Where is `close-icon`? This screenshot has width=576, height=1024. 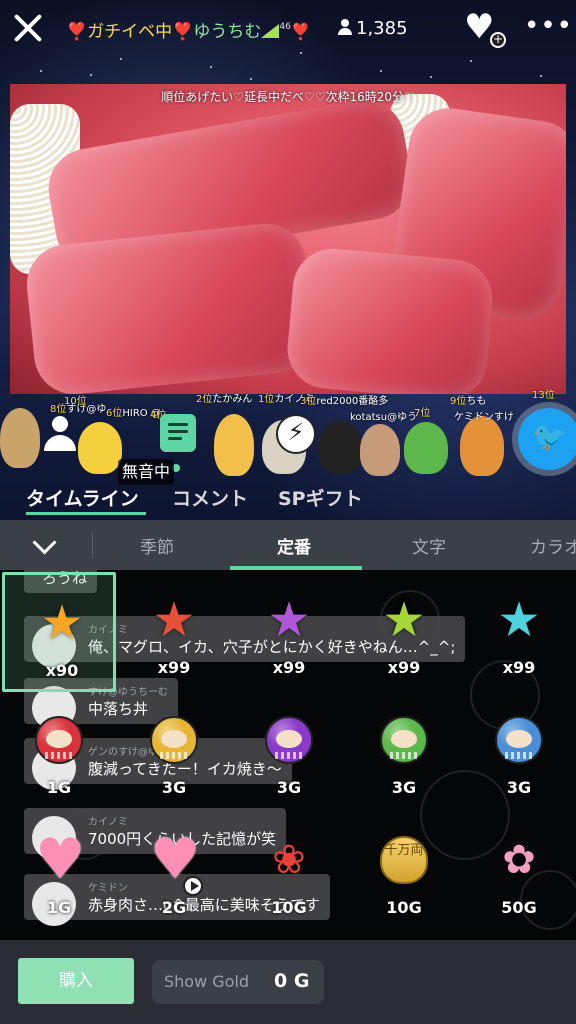
close-icon is located at coordinates (28, 28).